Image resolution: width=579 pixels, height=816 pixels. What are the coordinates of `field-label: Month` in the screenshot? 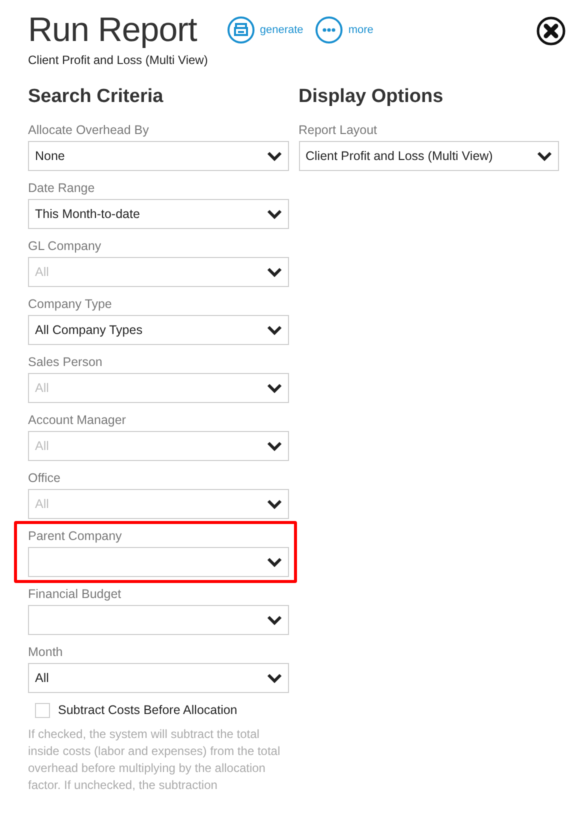 It's located at (46, 652).